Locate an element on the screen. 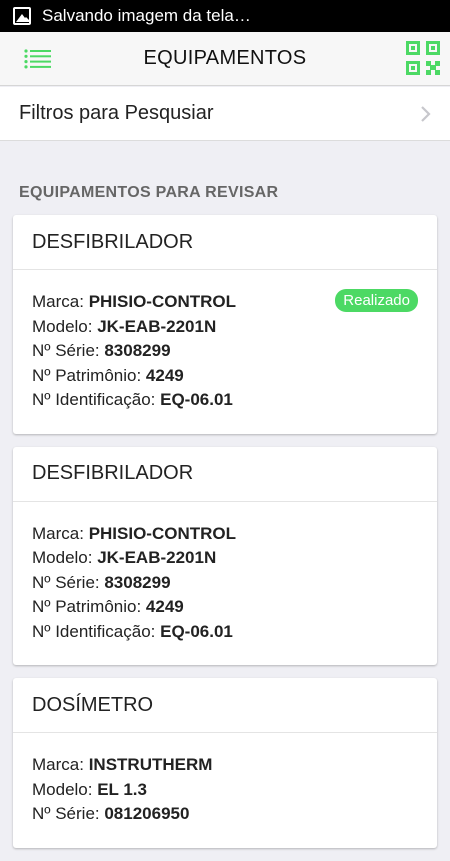 Image resolution: width=450 pixels, height=861 pixels. section-title: EQUIPAMENTOS PARA REVISAR is located at coordinates (149, 192).